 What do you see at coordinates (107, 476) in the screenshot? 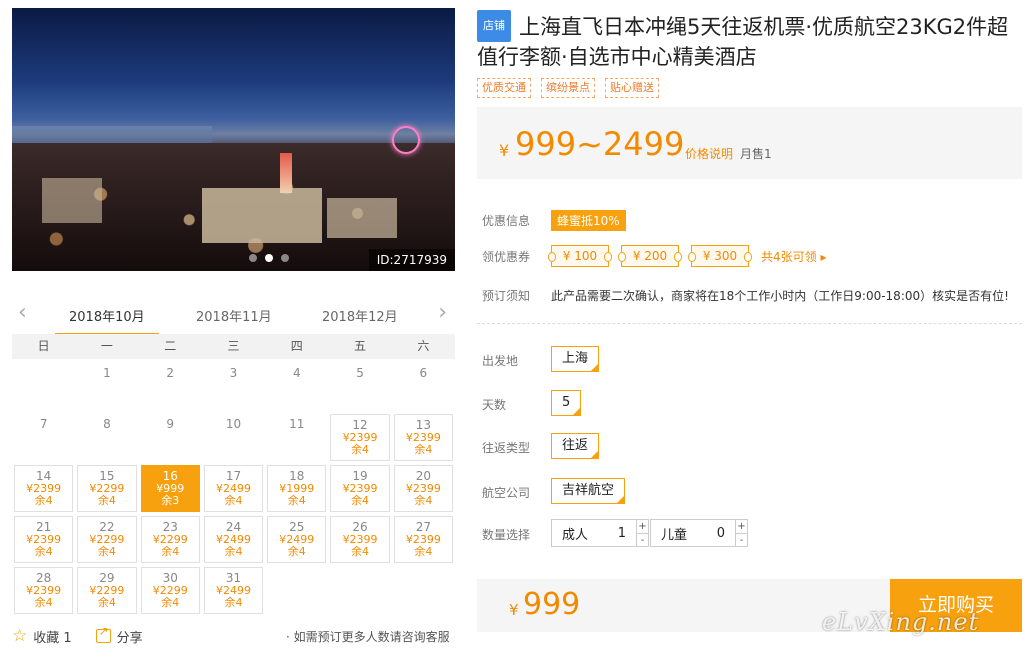
I see `day-number: 15` at bounding box center [107, 476].